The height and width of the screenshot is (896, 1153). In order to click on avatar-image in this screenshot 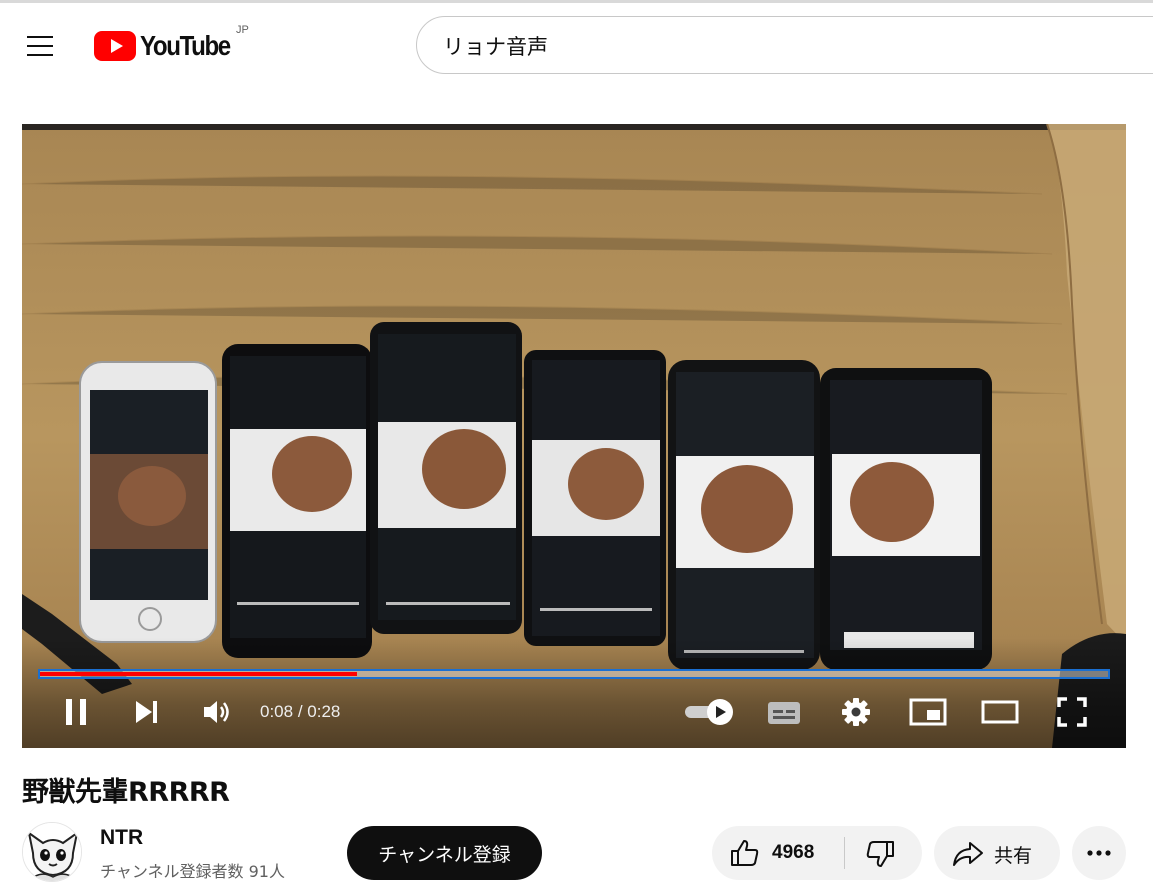, I will do `click(52, 852)`.